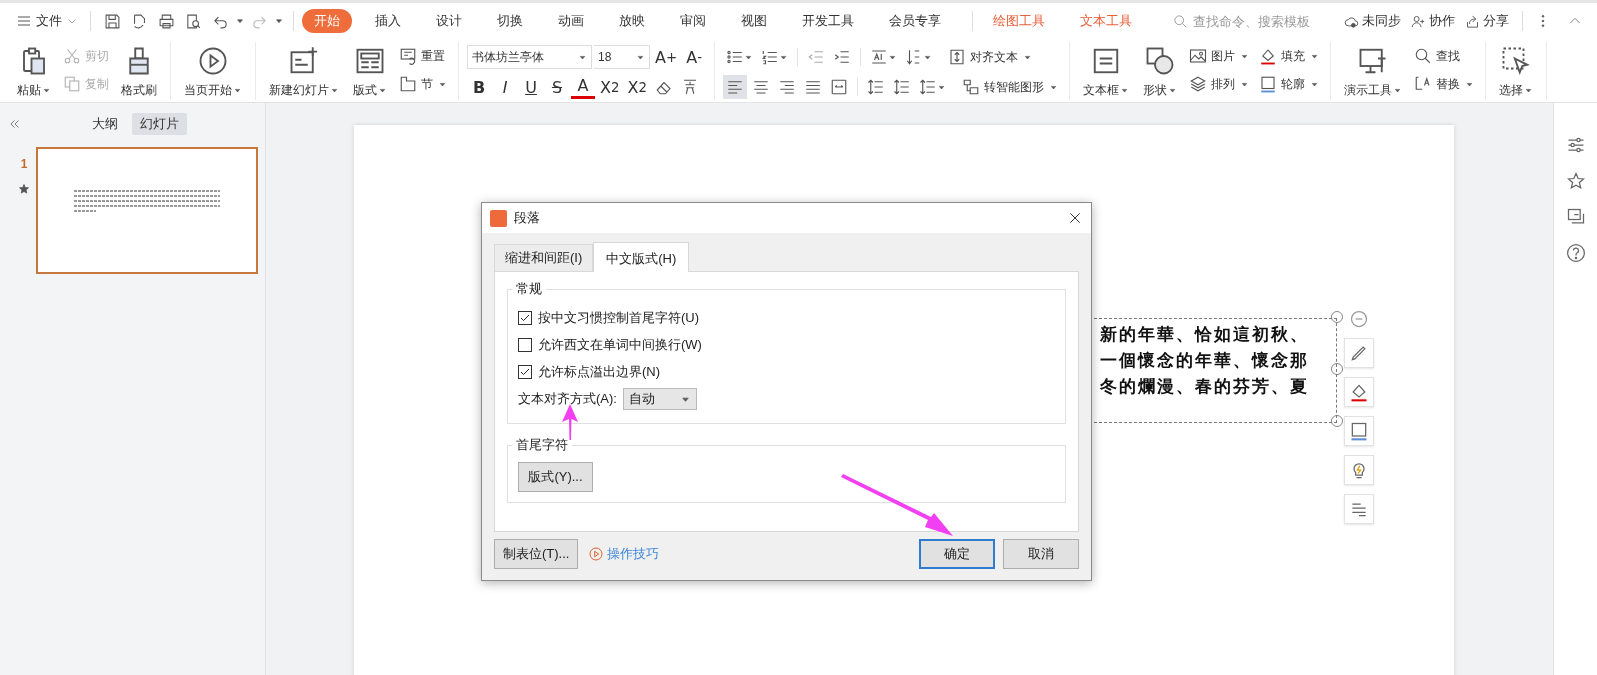 The height and width of the screenshot is (675, 1597). What do you see at coordinates (159, 124) in the screenshot?
I see `view-tab: 幻灯片` at bounding box center [159, 124].